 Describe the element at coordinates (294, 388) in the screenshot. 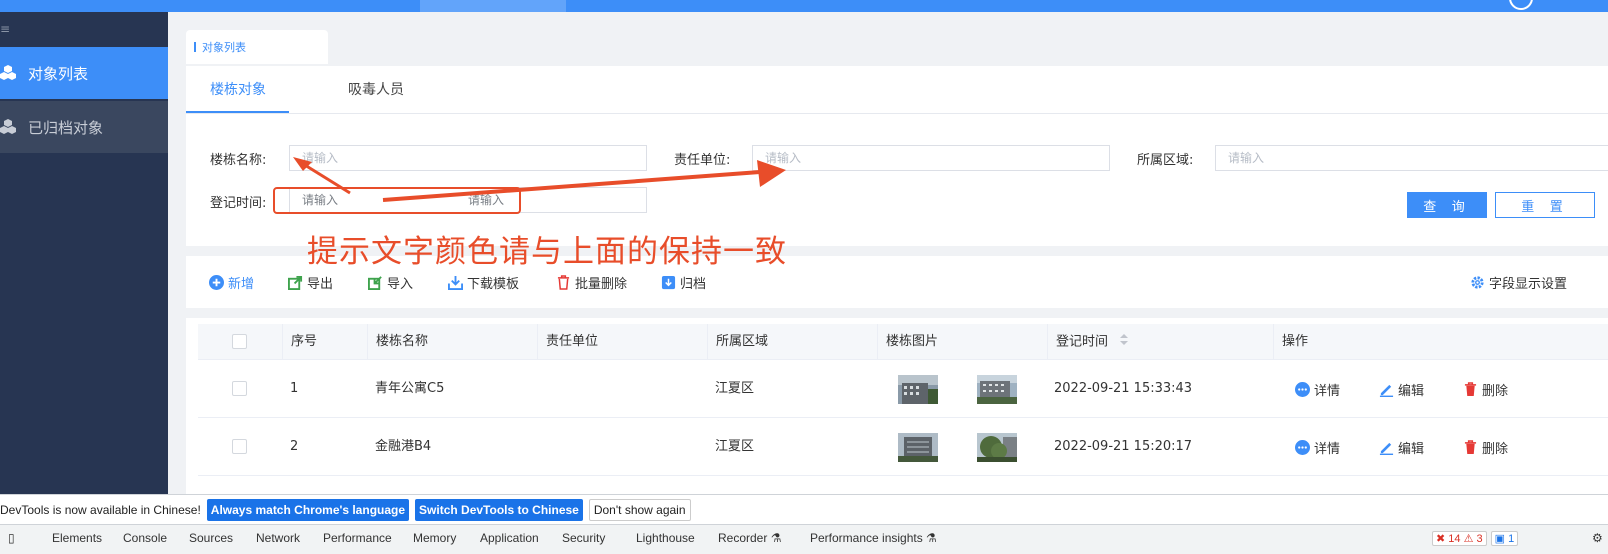

I see `row-index: 1` at that location.